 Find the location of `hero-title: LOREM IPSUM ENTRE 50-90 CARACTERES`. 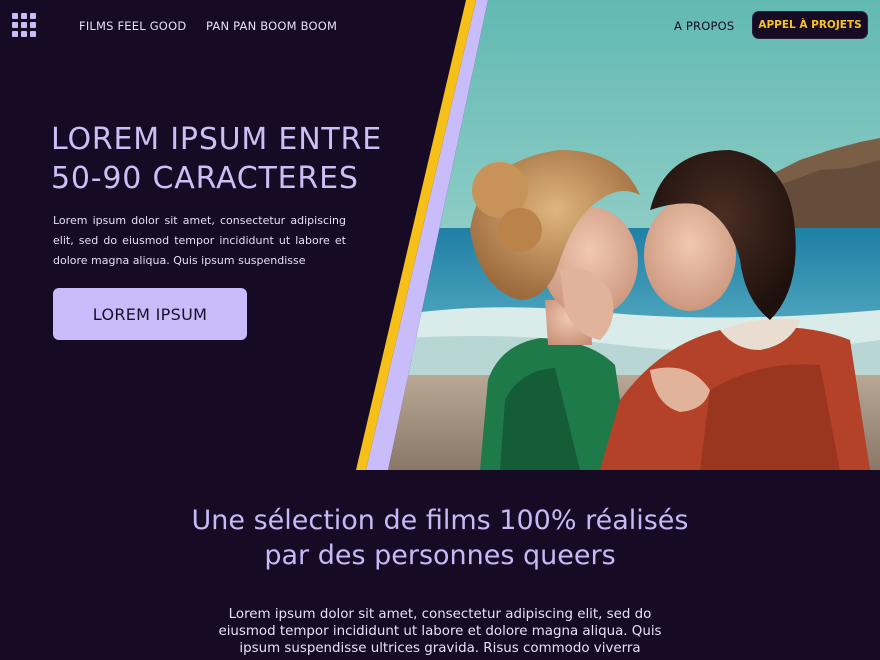

hero-title: LOREM IPSUM ENTRE 50-90 CARACTERES is located at coordinates (221, 159).